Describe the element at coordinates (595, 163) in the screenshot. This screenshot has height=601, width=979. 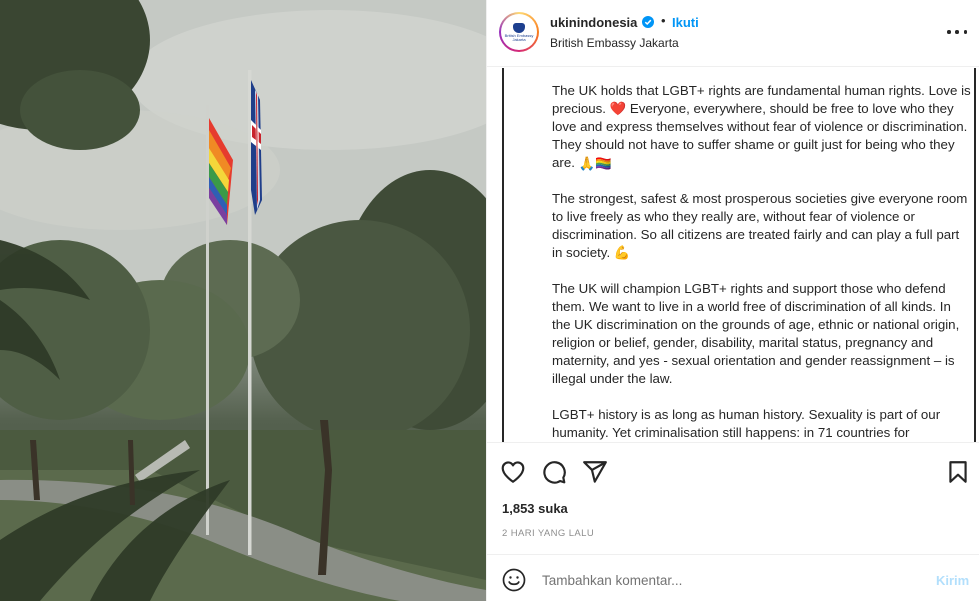
I see `pray-rainbow-emoji-icon: 🙏🏳️‍🌈` at that location.